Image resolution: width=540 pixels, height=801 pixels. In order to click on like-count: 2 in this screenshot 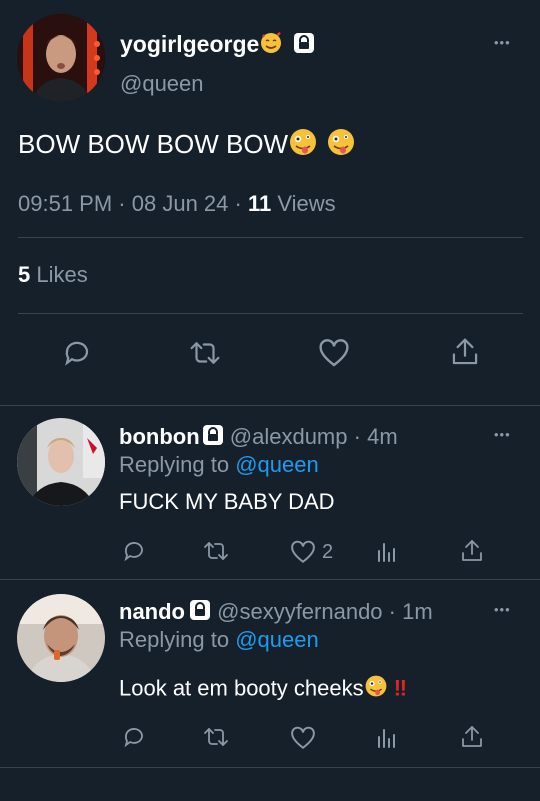, I will do `click(328, 552)`.